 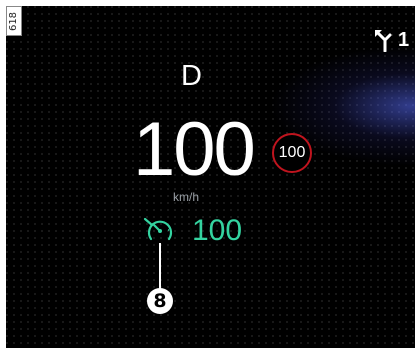 I want to click on figure-id: 618, so click(x=14, y=21).